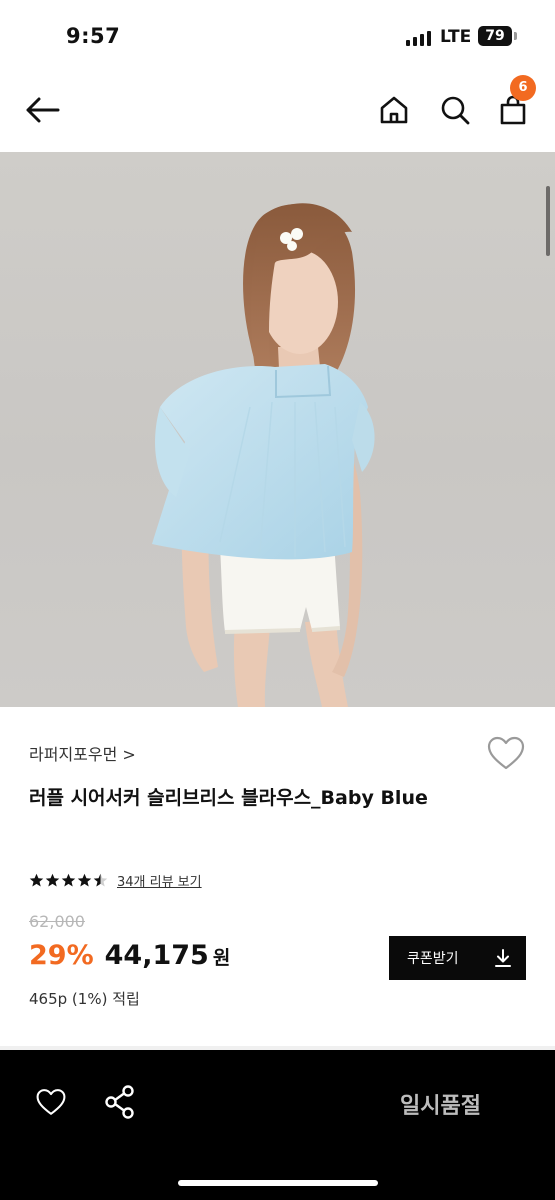 The image size is (555, 1200). I want to click on star-rating, so click(69, 880).